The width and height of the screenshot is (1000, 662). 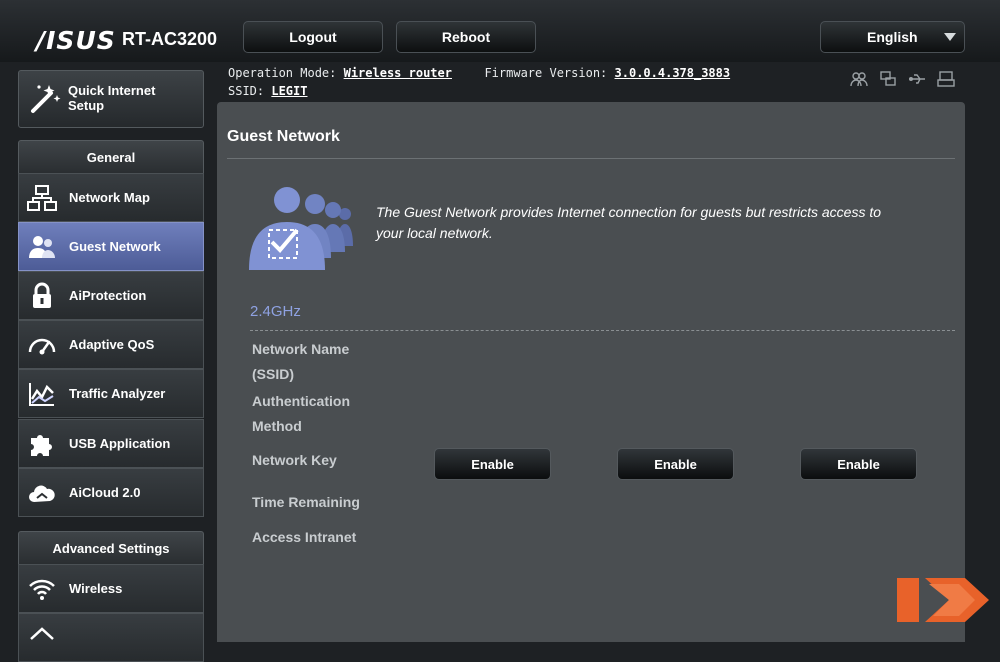 I want to click on sidebar-item-label: Wireless, so click(x=96, y=588).